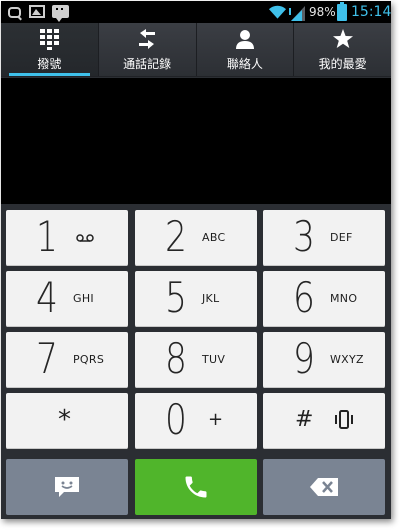  Describe the element at coordinates (322, 12) in the screenshot. I see `battery-percent: 98%` at that location.